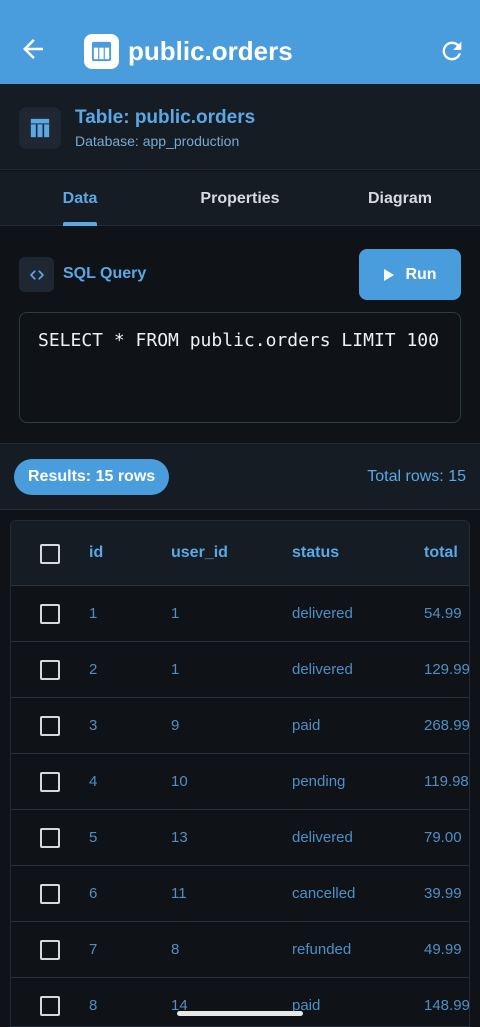 The width and height of the screenshot is (480, 1027). Describe the element at coordinates (240, 782) in the screenshot. I see `table-row: 4 10 pending 119.98` at that location.